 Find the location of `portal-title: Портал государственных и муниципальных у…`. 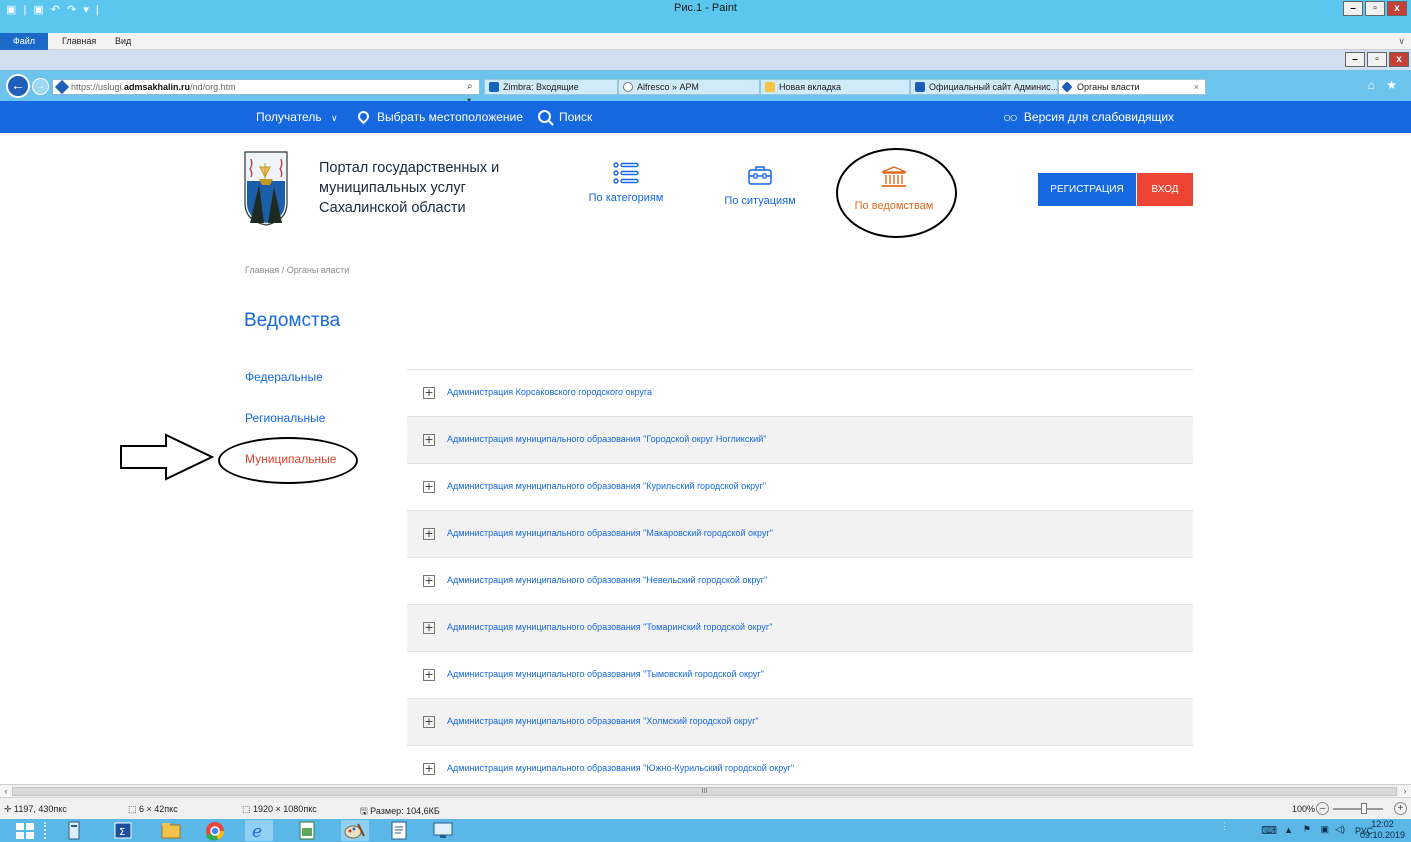

portal-title: Портал государственных и муниципальных у… is located at coordinates (434, 188).